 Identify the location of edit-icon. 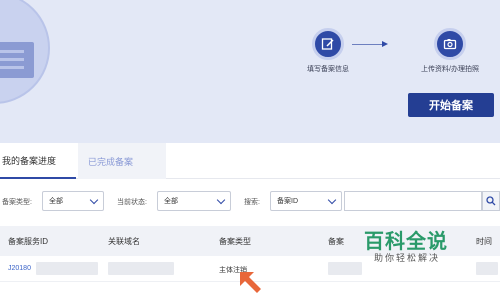
(328, 44).